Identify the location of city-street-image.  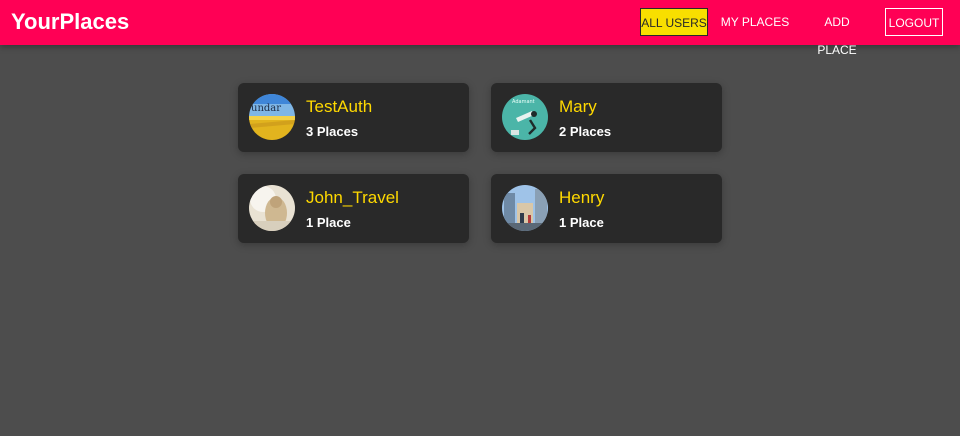
(525, 208).